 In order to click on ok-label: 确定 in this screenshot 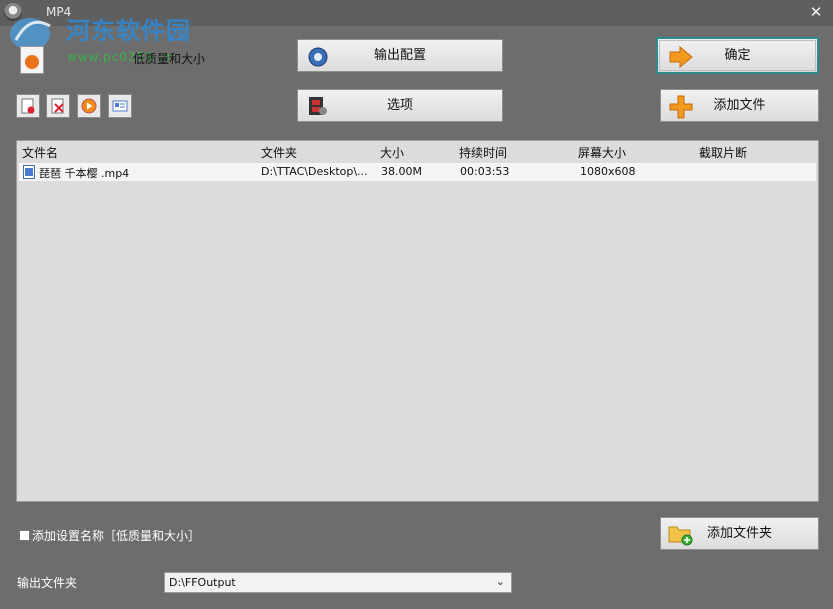, I will do `click(737, 55)`.